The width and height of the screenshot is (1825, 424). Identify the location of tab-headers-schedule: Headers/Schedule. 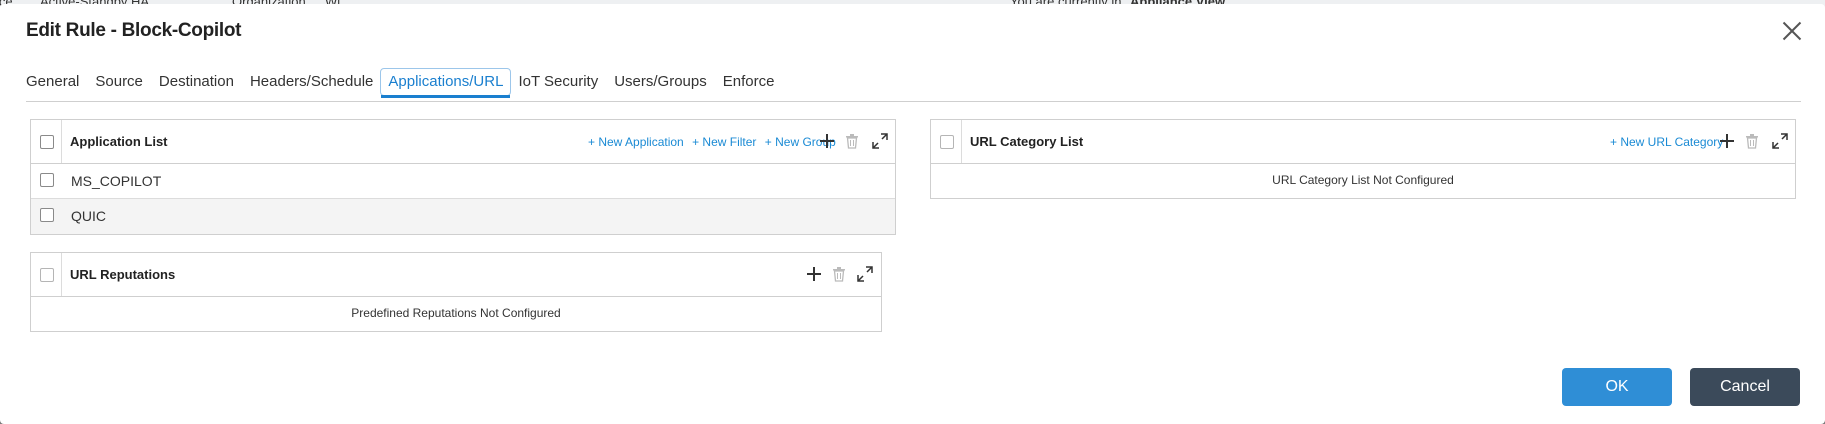
(311, 86).